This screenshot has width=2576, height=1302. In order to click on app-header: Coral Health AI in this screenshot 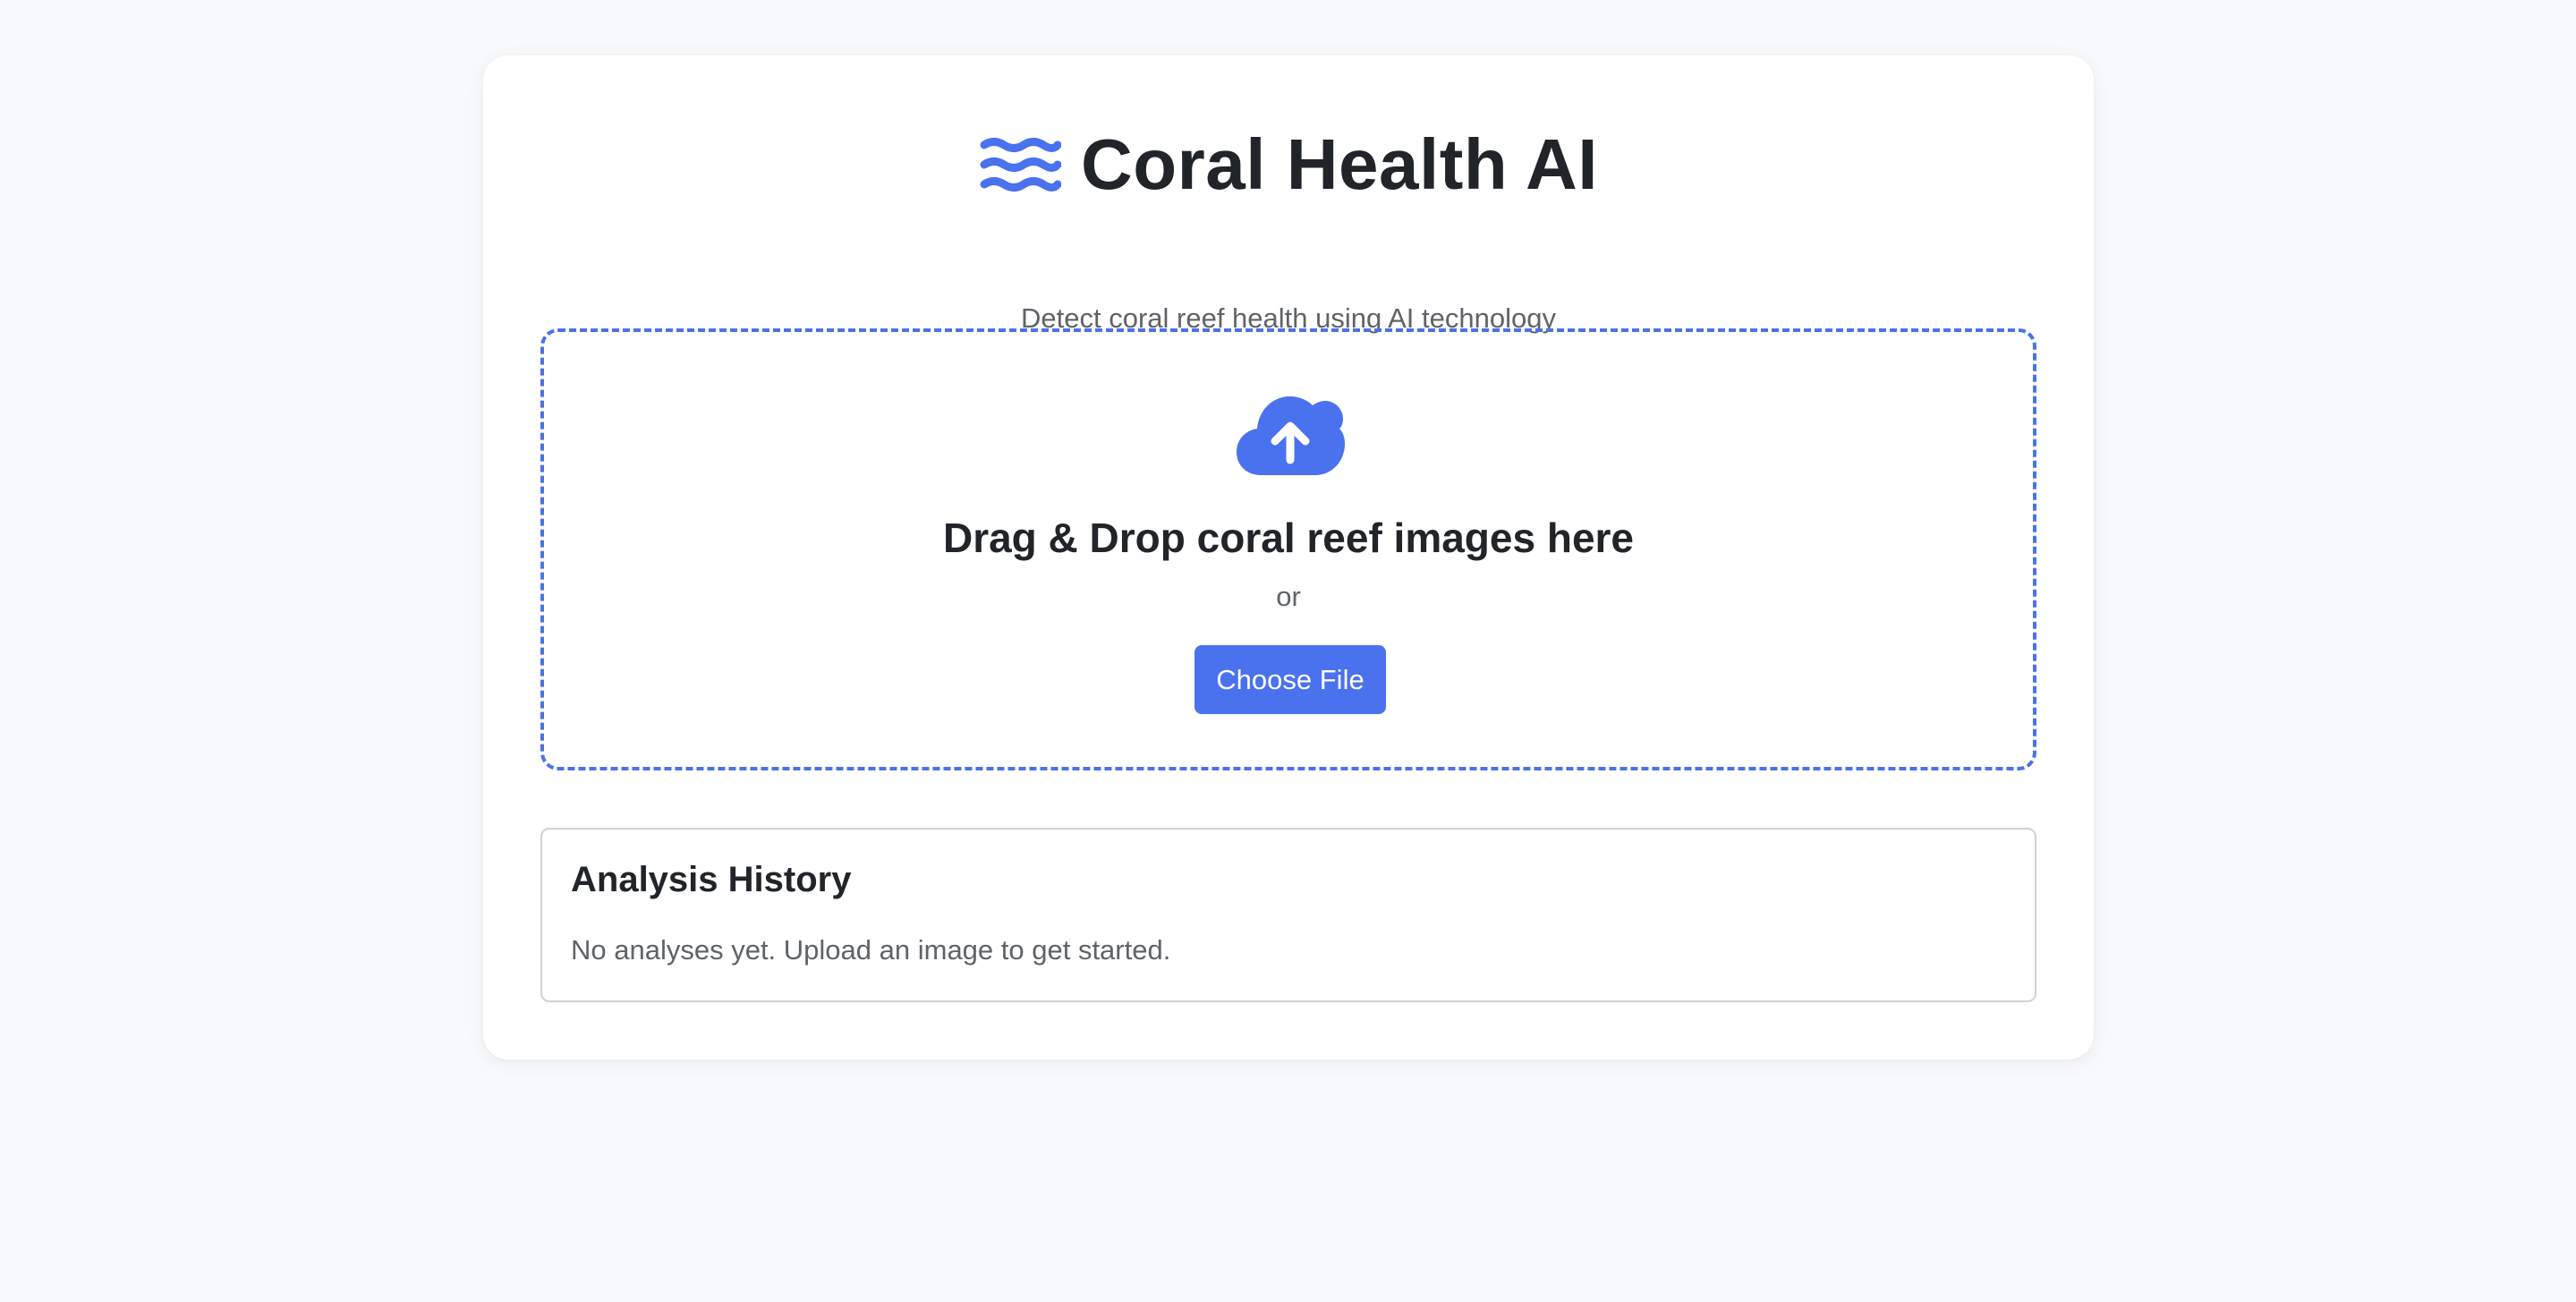, I will do `click(1288, 165)`.